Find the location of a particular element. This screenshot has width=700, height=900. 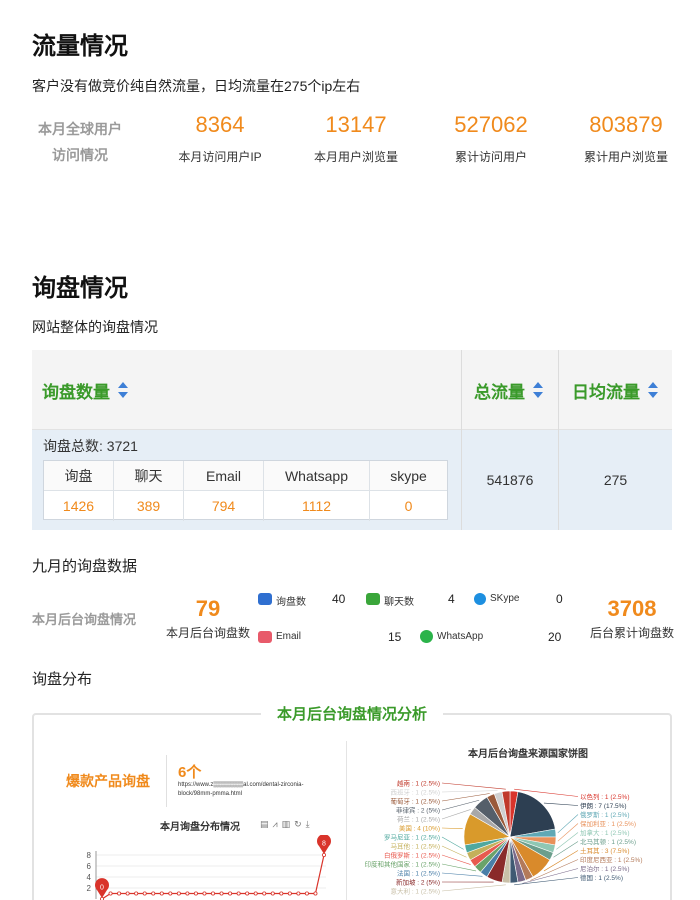

email-icon is located at coordinates (265, 637).